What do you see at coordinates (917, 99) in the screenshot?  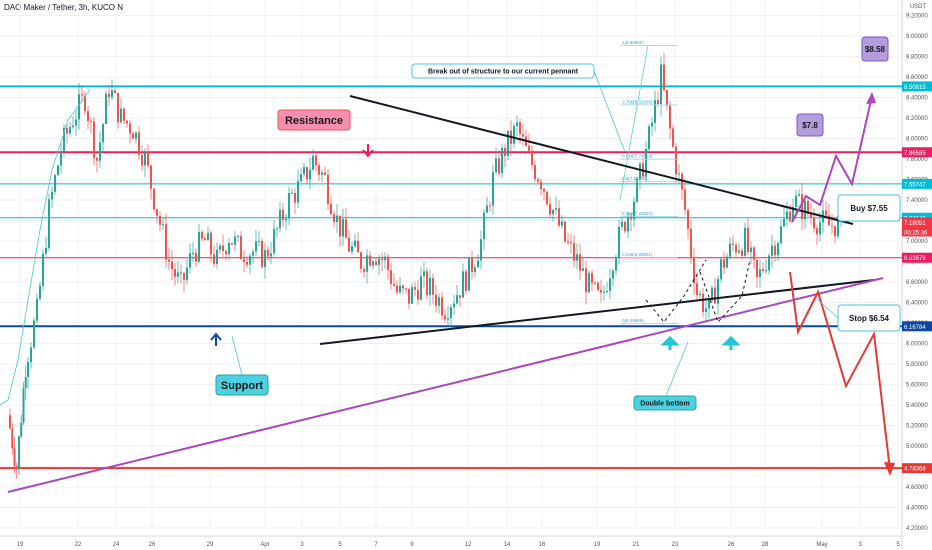 I see `y-tick-label: 8.40000` at bounding box center [917, 99].